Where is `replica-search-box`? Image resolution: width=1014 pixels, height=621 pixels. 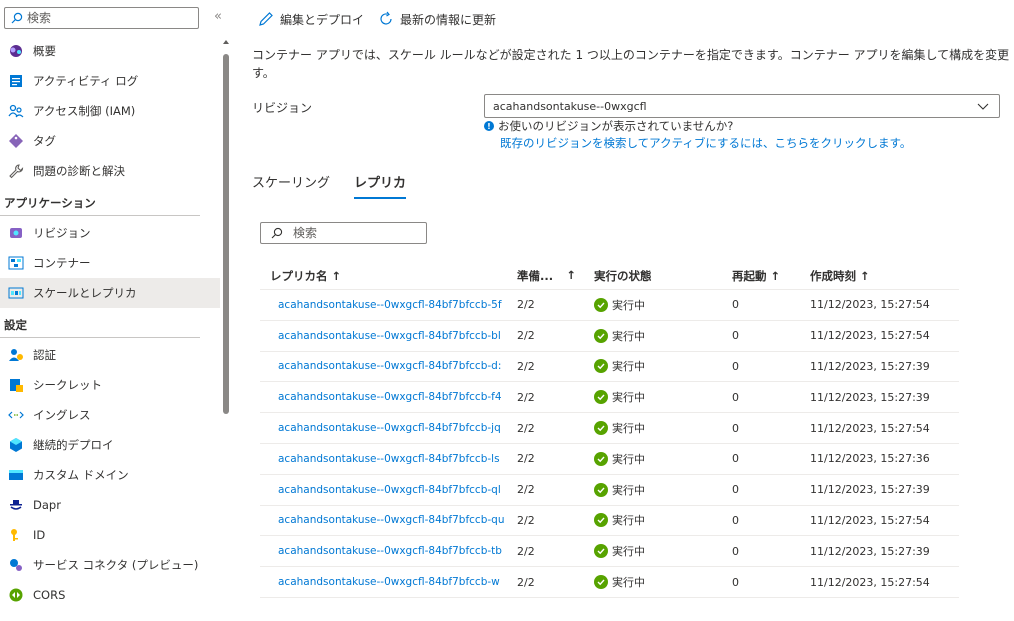
replica-search-box is located at coordinates (343, 233).